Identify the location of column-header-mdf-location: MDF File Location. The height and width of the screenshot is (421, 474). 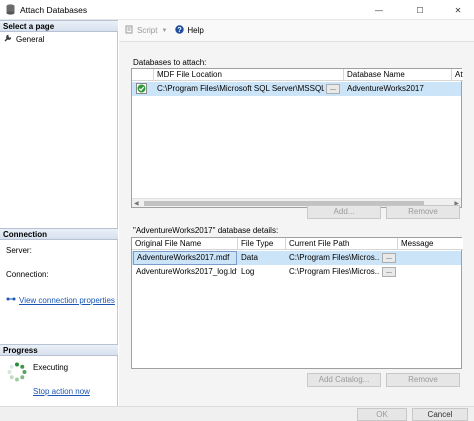
(249, 75).